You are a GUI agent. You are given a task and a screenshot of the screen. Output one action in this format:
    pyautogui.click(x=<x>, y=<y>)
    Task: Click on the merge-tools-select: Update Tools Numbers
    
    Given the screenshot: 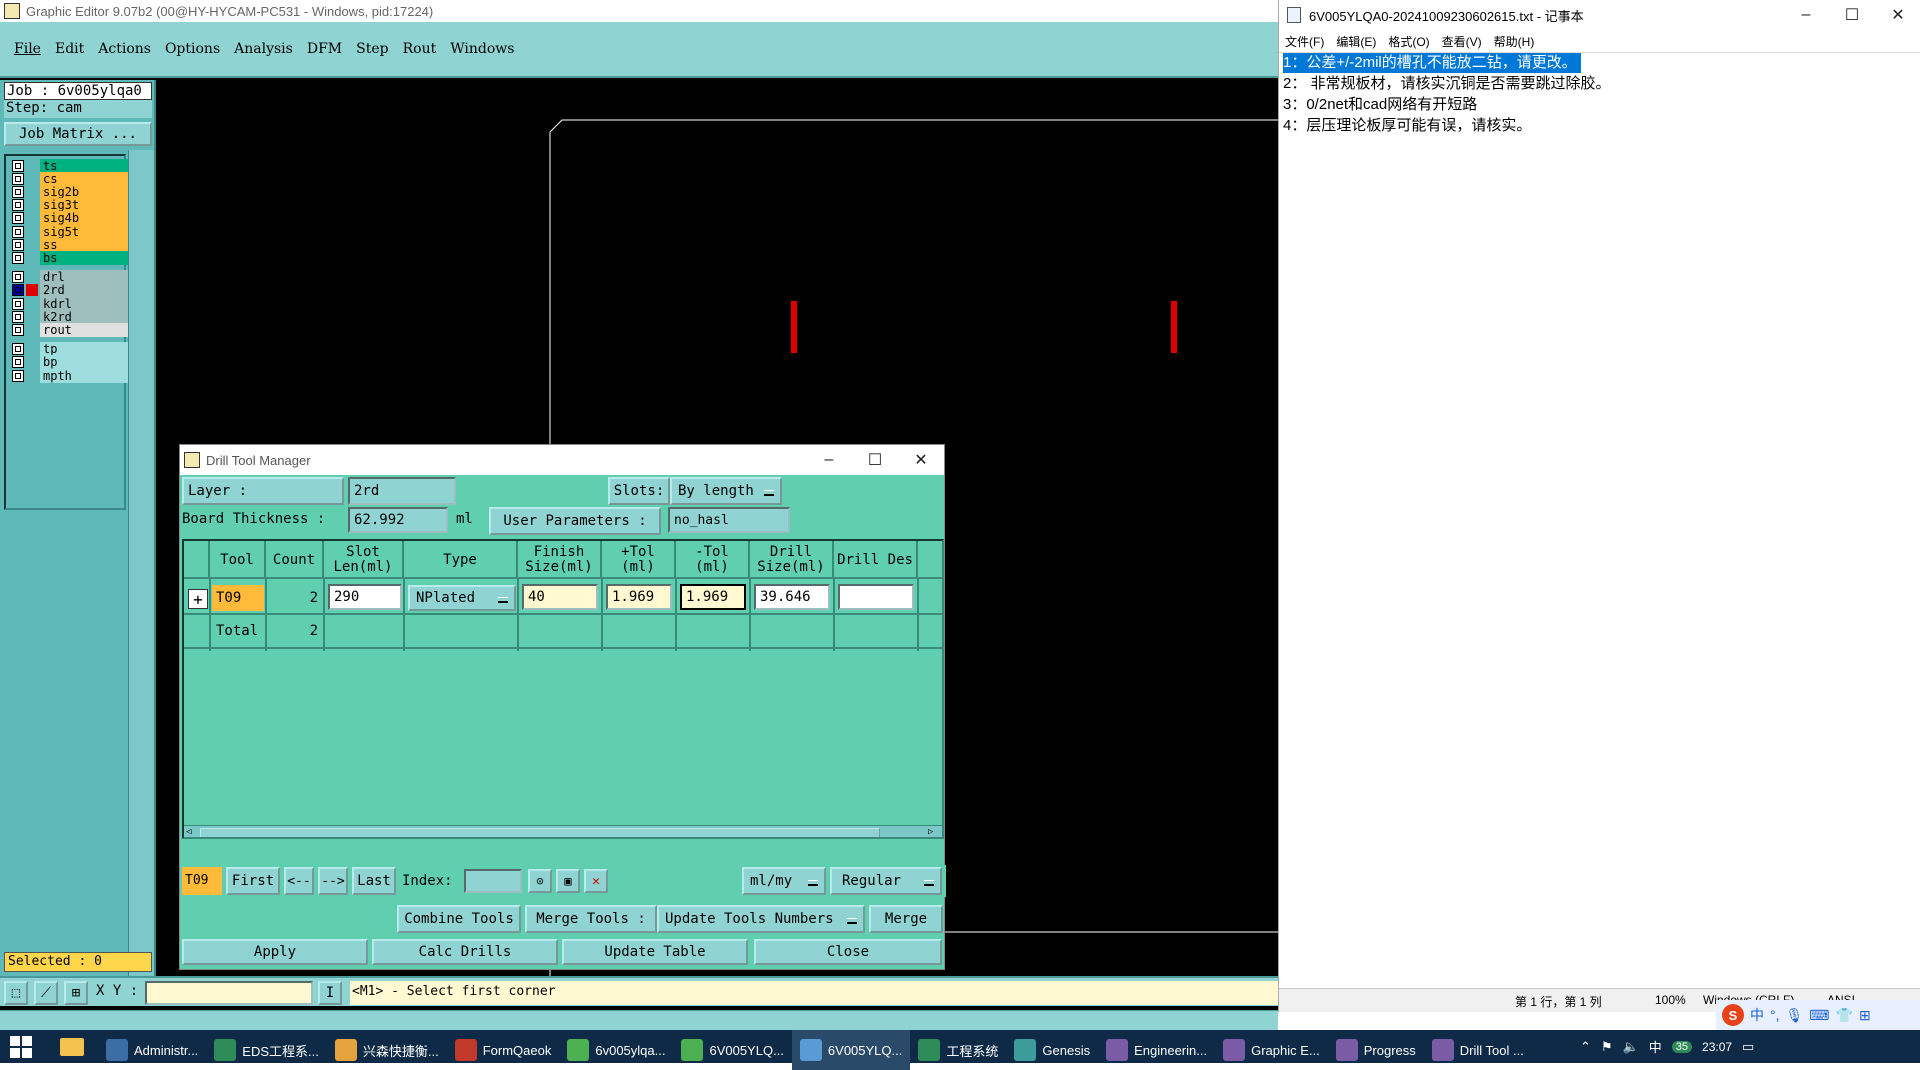 What is the action you would take?
    pyautogui.click(x=761, y=919)
    